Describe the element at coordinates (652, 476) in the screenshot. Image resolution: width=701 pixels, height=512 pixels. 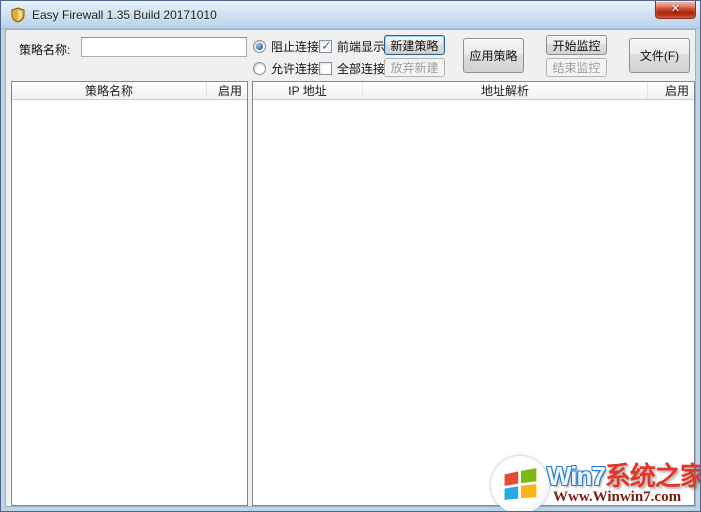
I see `brand-suffix: 系统之家` at that location.